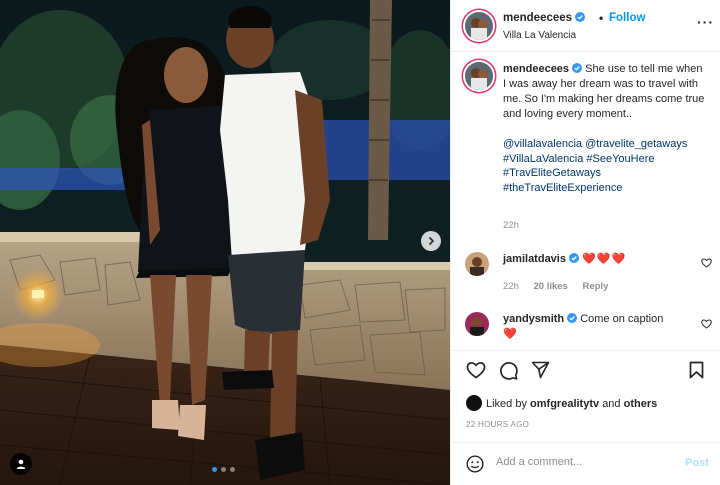 The width and height of the screenshot is (720, 485). I want to click on comment-bubble-icon, so click(508, 370).